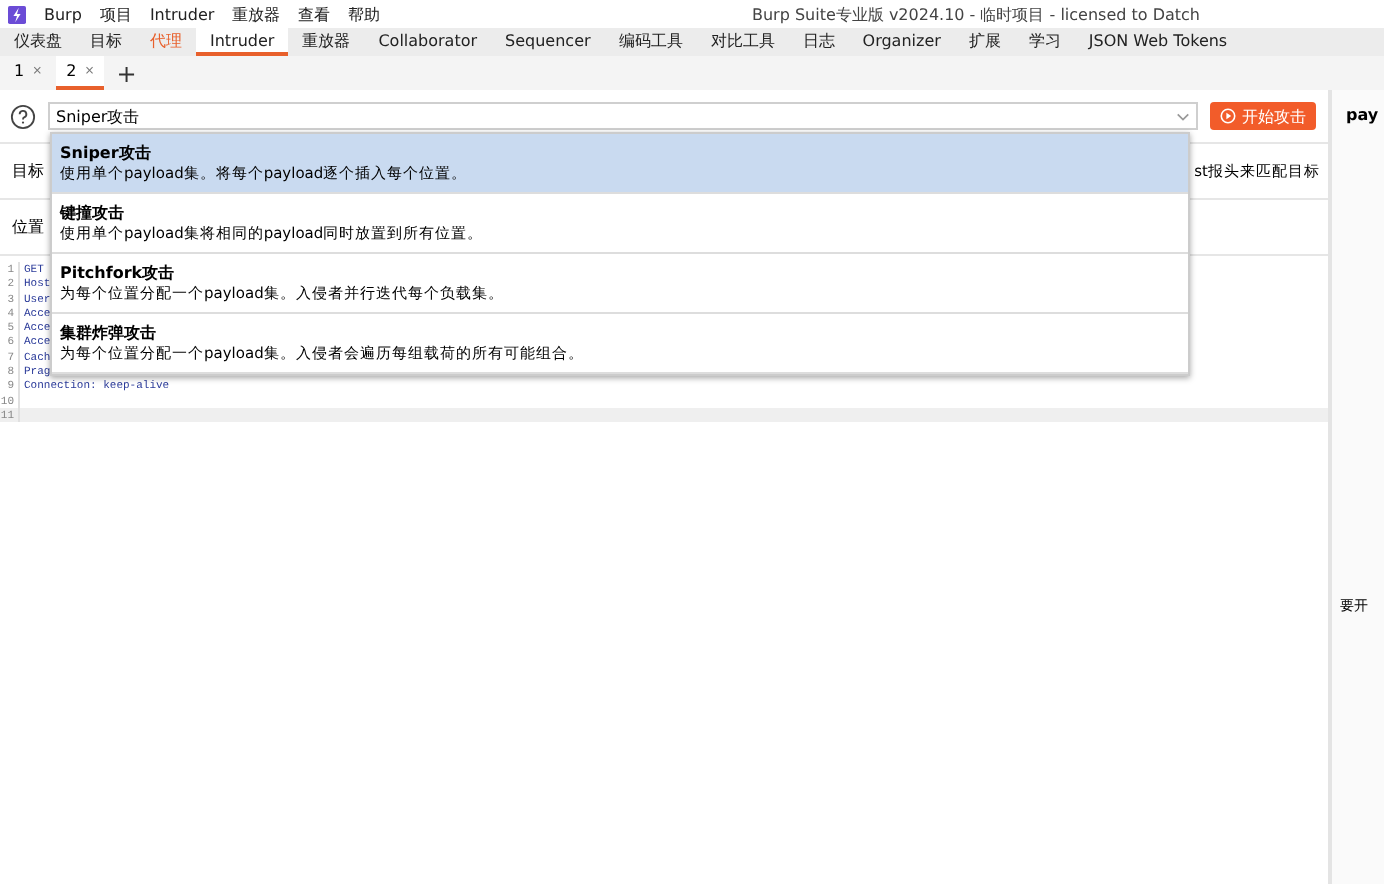  What do you see at coordinates (28, 171) in the screenshot?
I see `section-label: 目标` at bounding box center [28, 171].